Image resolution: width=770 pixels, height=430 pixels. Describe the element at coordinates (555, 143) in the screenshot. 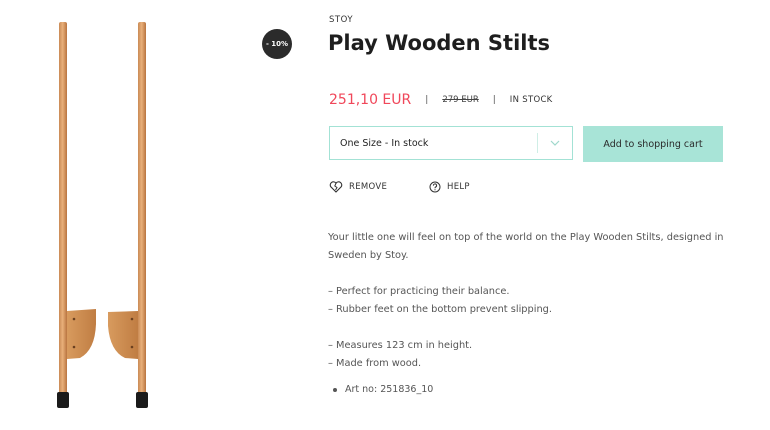

I see `chevron-down-icon` at that location.